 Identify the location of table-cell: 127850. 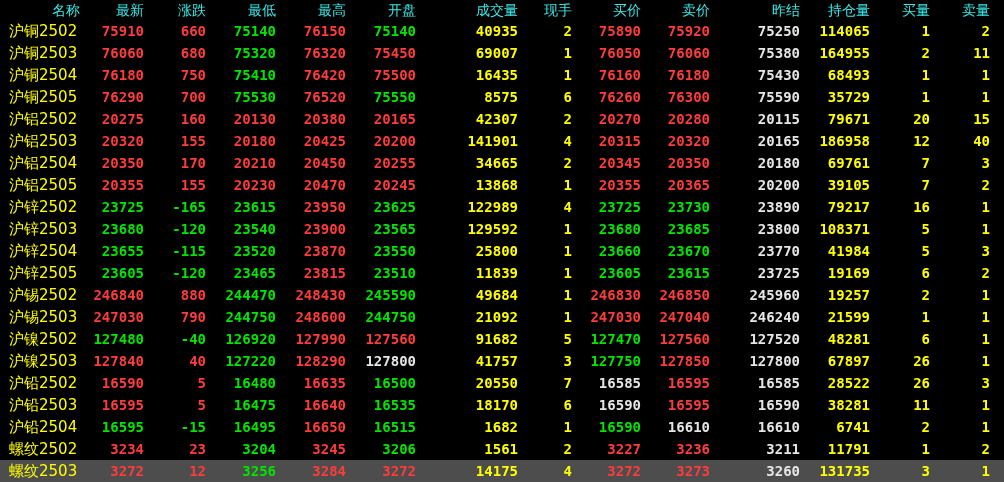
(684, 361).